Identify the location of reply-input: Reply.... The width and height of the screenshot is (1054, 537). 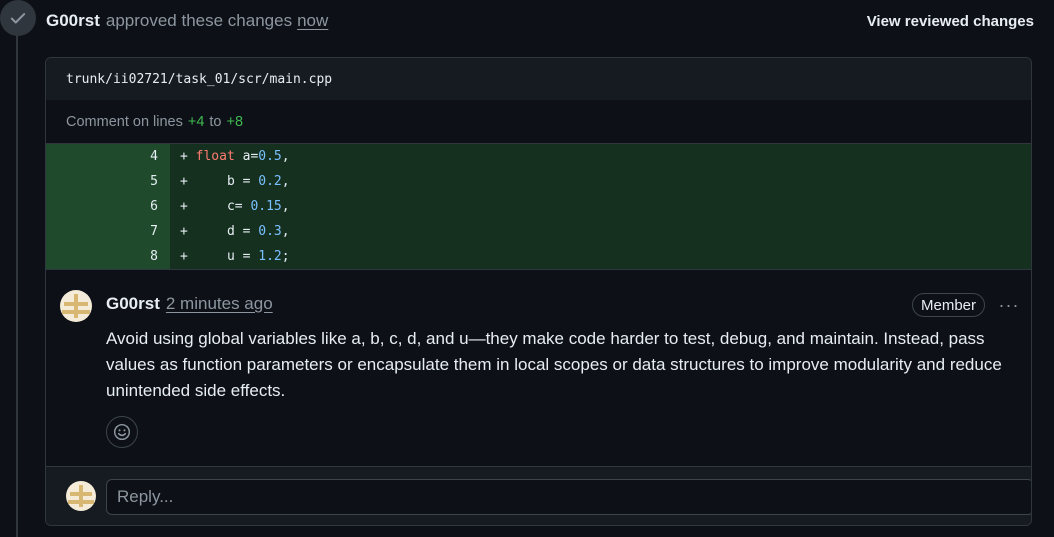
(568, 497).